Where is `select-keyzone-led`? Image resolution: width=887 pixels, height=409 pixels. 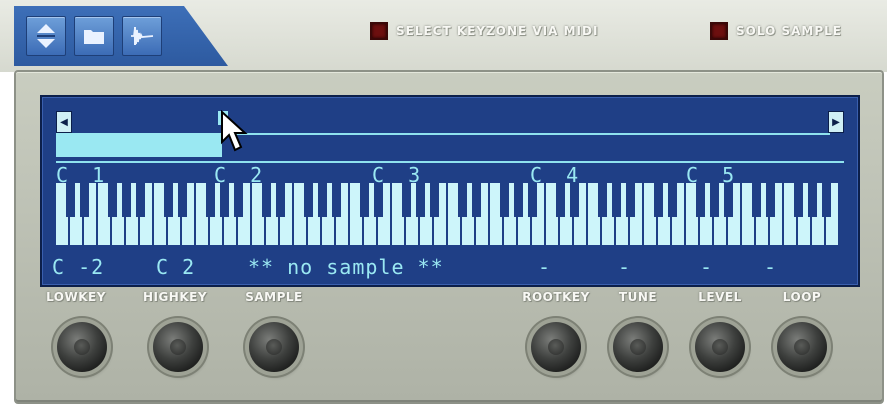
select-keyzone-led is located at coordinates (379, 31).